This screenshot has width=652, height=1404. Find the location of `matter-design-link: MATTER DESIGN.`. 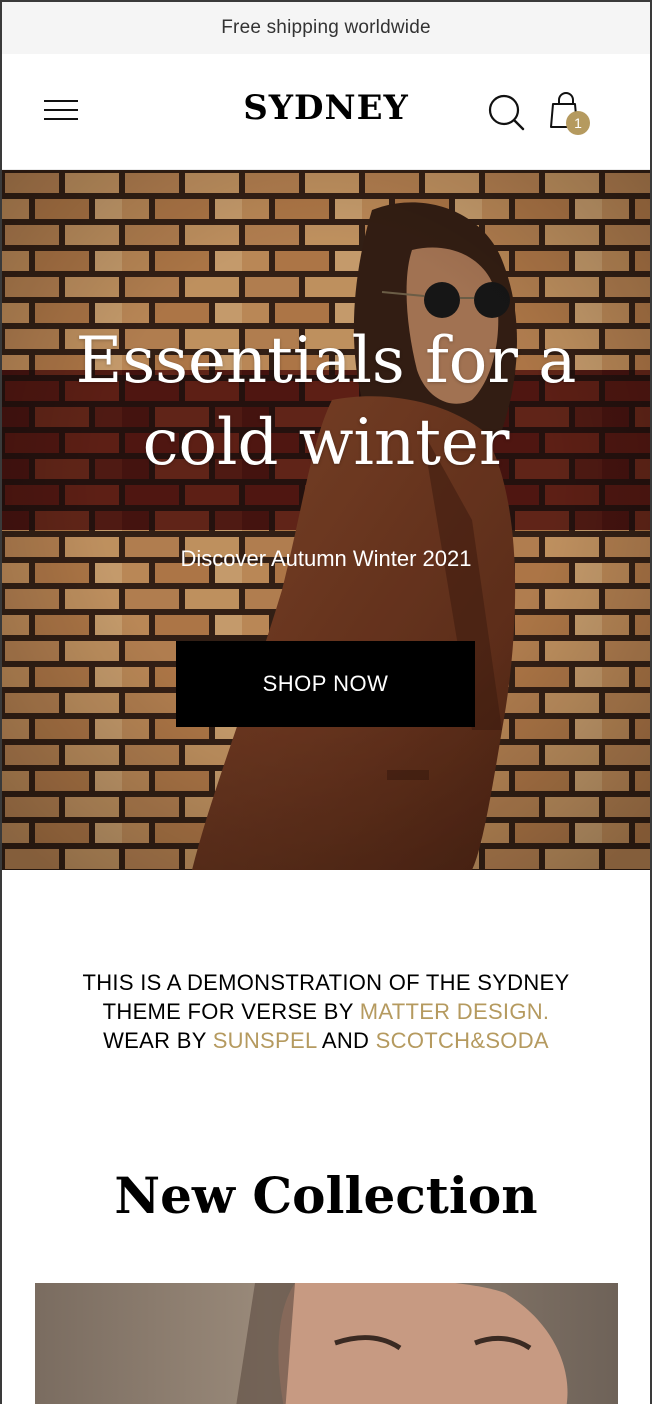

matter-design-link: MATTER DESIGN. is located at coordinates (455, 1011).